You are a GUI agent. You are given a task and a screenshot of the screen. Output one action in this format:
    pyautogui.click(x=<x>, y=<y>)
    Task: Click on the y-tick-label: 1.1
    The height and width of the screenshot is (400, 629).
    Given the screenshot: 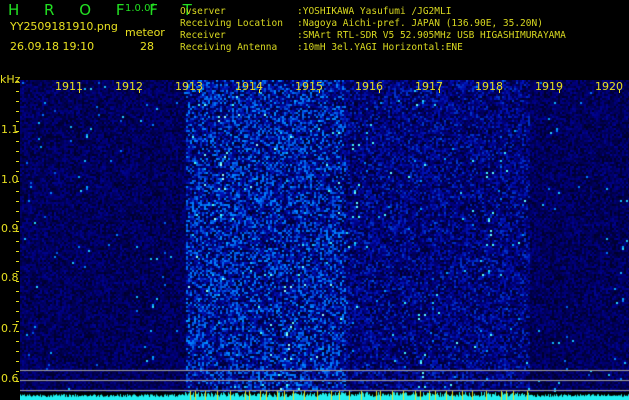 What is the action you would take?
    pyautogui.click(x=10, y=129)
    